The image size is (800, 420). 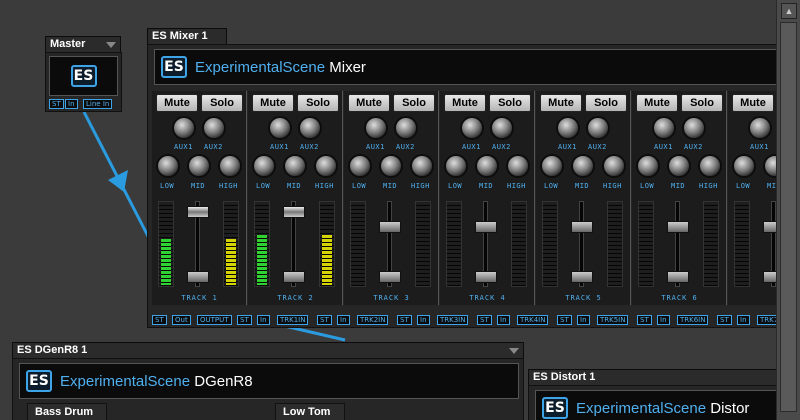 What do you see at coordinates (373, 320) in the screenshot?
I see `port-label: TRK2IN` at bounding box center [373, 320].